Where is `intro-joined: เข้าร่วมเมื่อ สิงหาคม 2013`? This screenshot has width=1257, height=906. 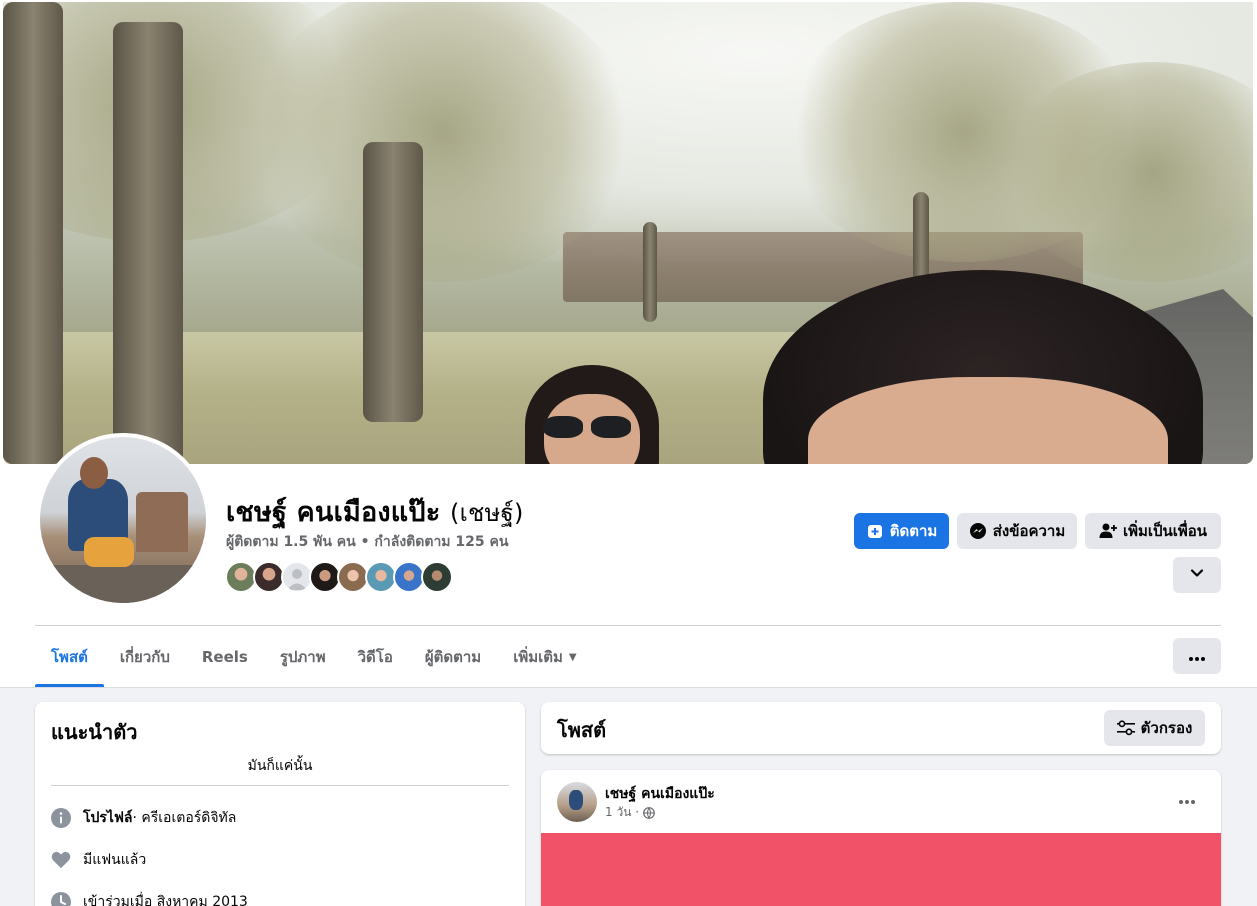 intro-joined: เข้าร่วมเมื่อ สิงหาคม 2013 is located at coordinates (149, 898).